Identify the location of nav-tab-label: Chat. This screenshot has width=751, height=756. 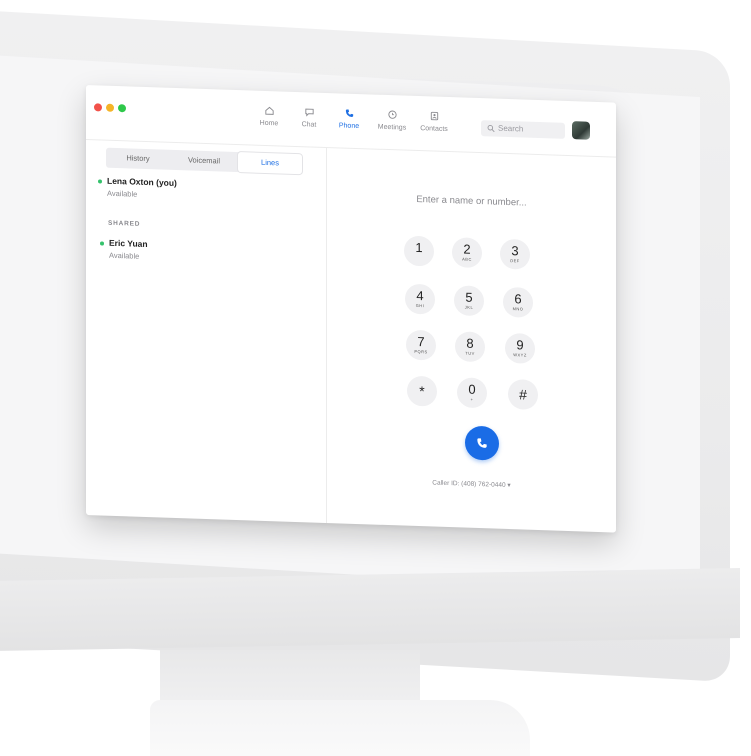
(309, 125).